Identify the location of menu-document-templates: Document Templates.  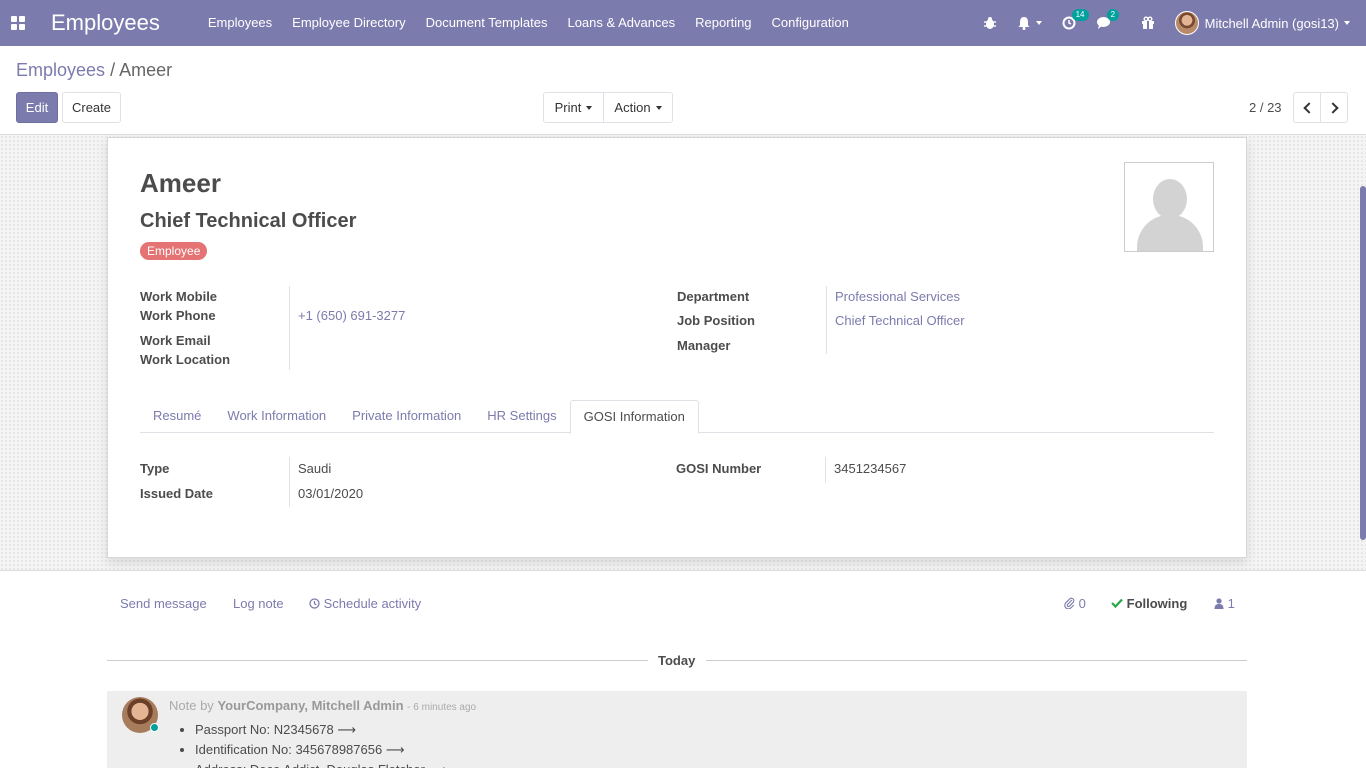
(487, 23).